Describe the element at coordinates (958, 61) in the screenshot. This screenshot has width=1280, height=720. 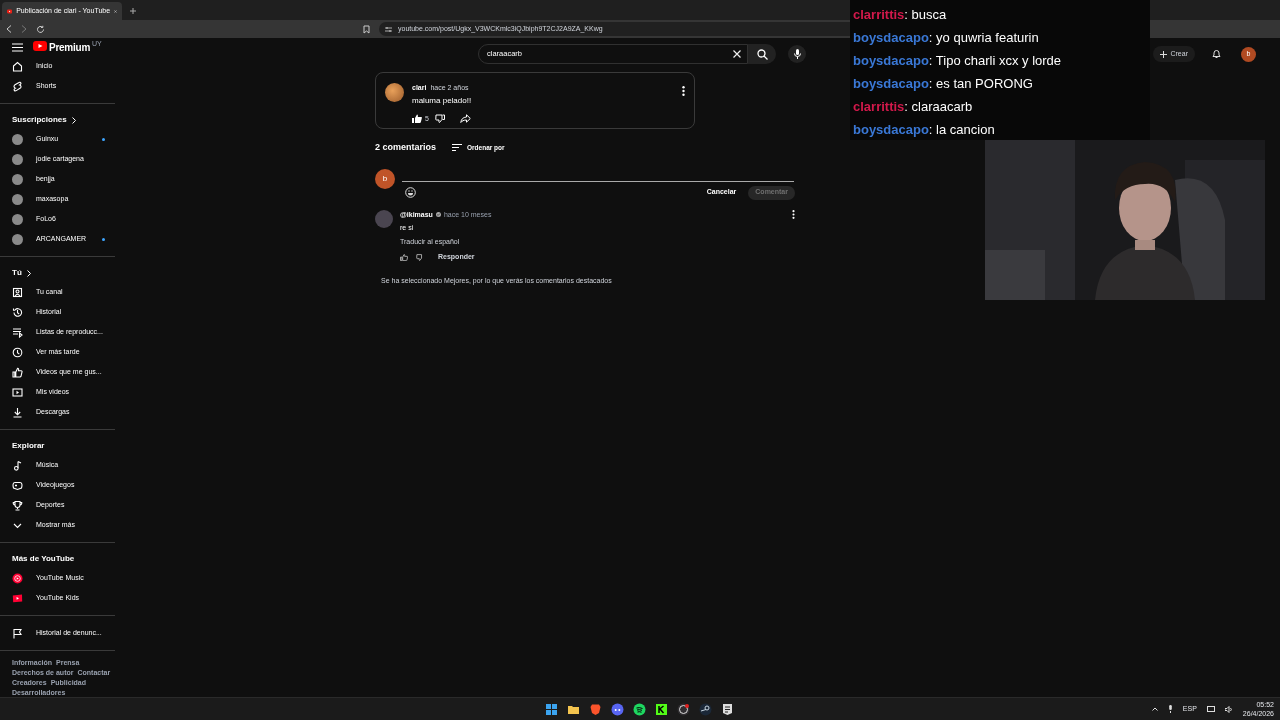
I see `chat-message: boysdacapo: Tipo charli xcx y lorde` at that location.